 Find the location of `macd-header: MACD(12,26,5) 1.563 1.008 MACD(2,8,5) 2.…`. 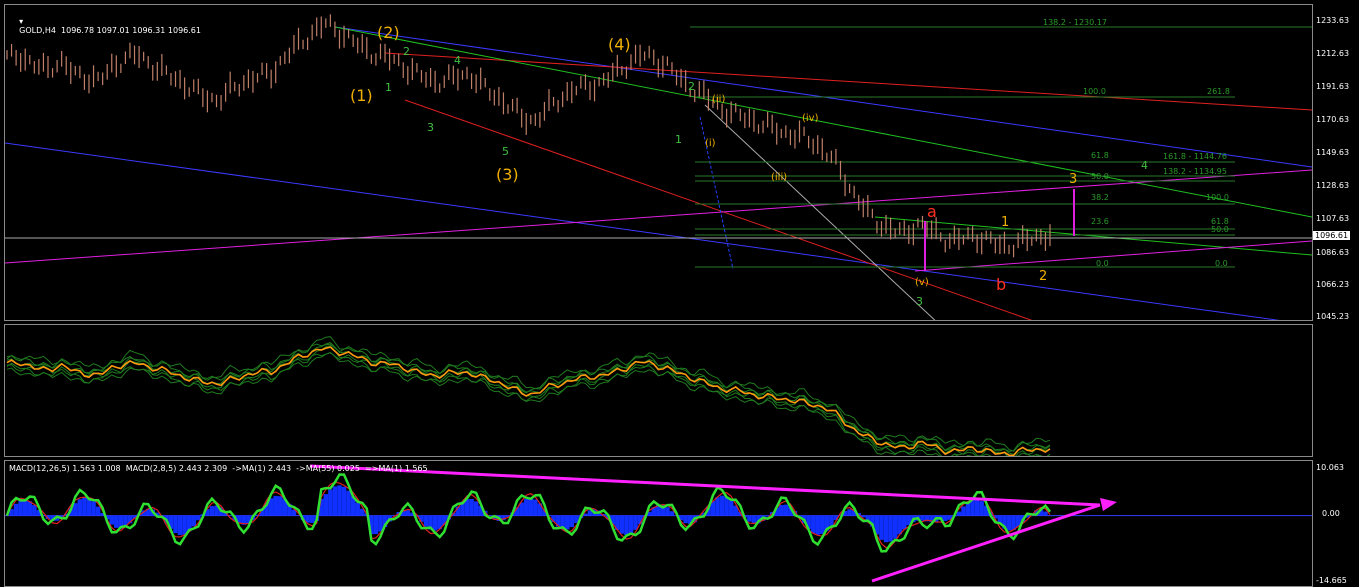

macd-header: MACD(12,26,5) 1.563 1.008 MACD(2,8,5) 2.… is located at coordinates (218, 468).